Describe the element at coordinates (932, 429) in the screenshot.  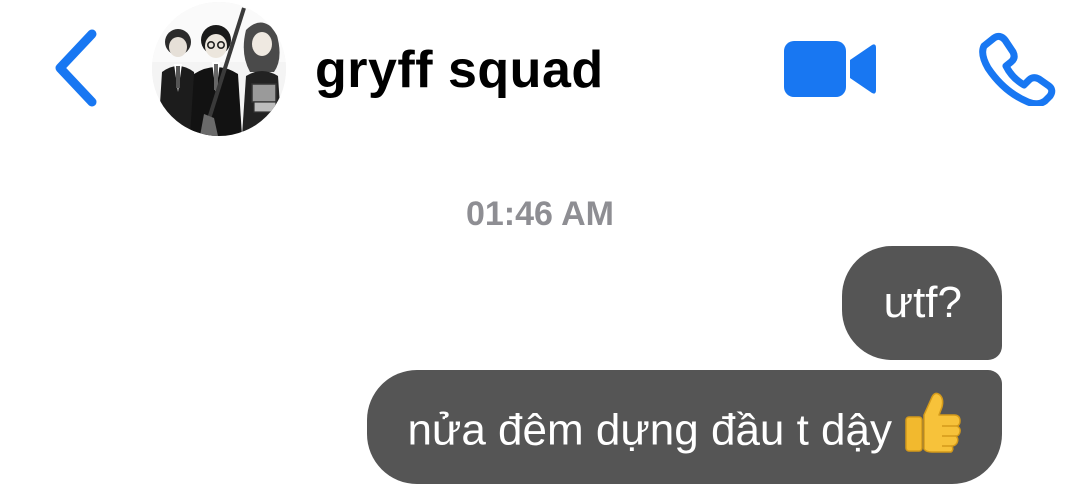
I see `thumbs-up-icon` at that location.